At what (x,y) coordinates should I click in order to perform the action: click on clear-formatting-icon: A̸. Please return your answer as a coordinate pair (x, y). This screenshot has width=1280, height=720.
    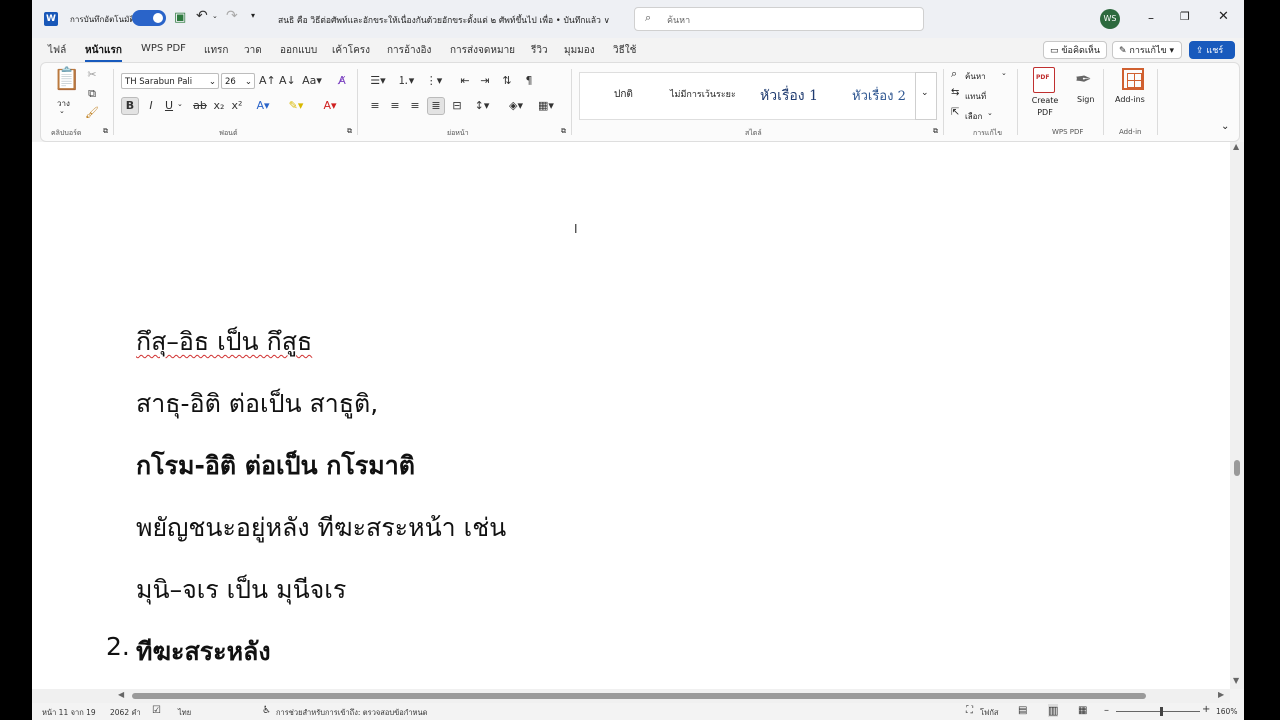
    Looking at the image, I should click on (342, 81).